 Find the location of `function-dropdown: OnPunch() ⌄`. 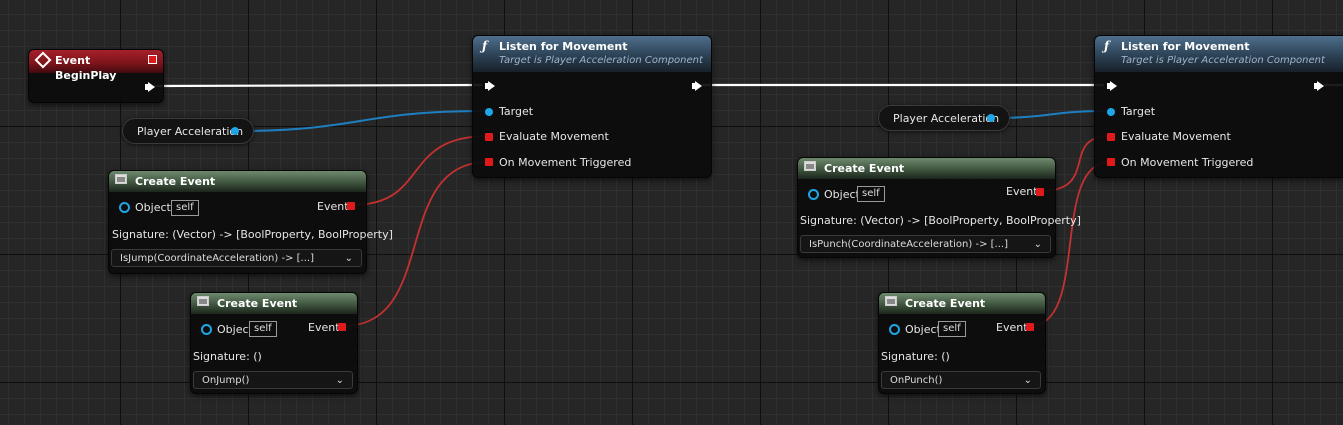

function-dropdown: OnPunch() ⌄ is located at coordinates (961, 380).